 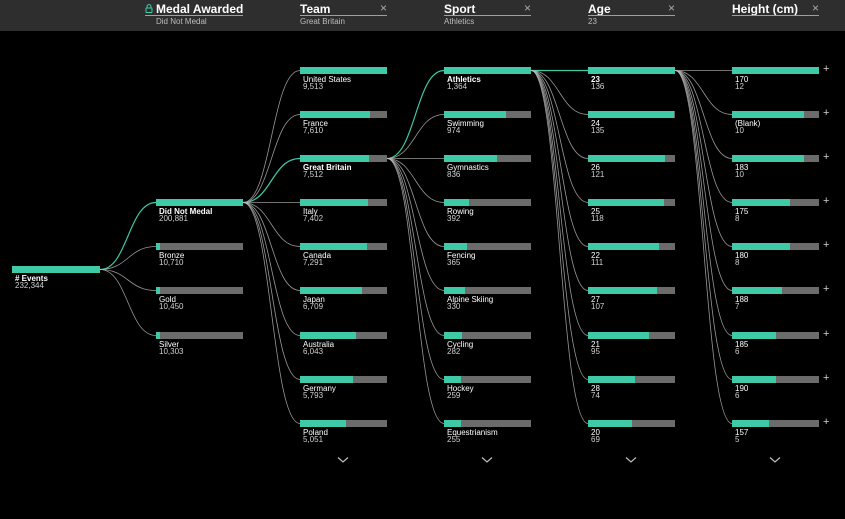 I want to click on node-value: 392, so click(x=454, y=218).